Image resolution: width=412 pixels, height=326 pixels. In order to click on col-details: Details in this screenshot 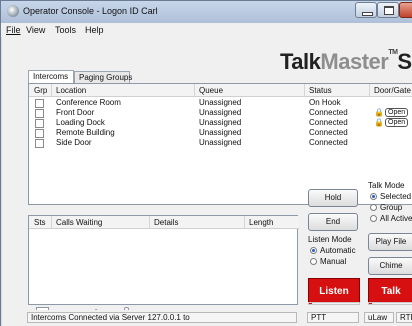, I will do `click(166, 222)`.